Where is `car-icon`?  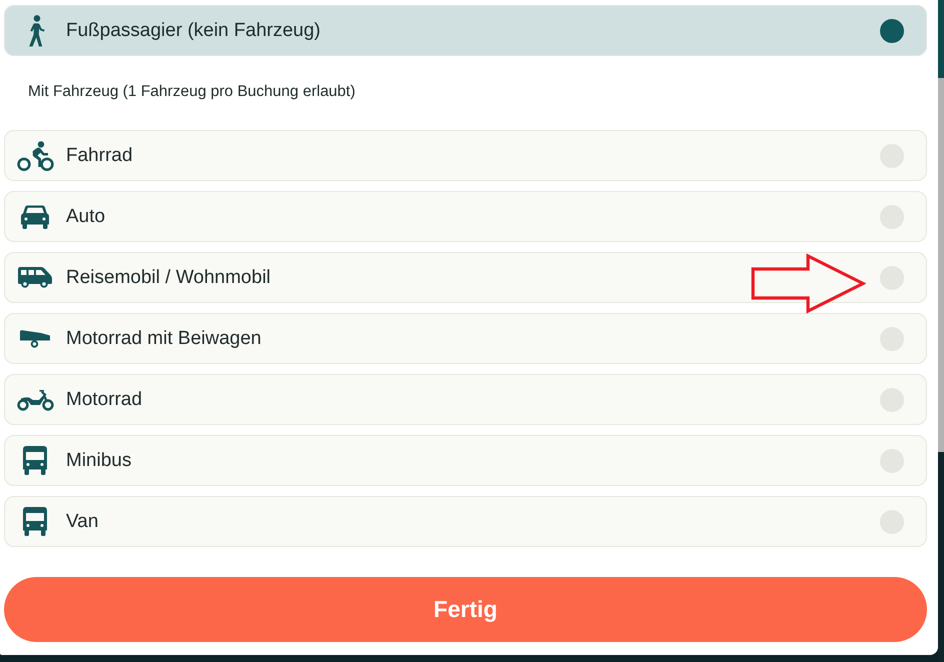
car-icon is located at coordinates (35, 216).